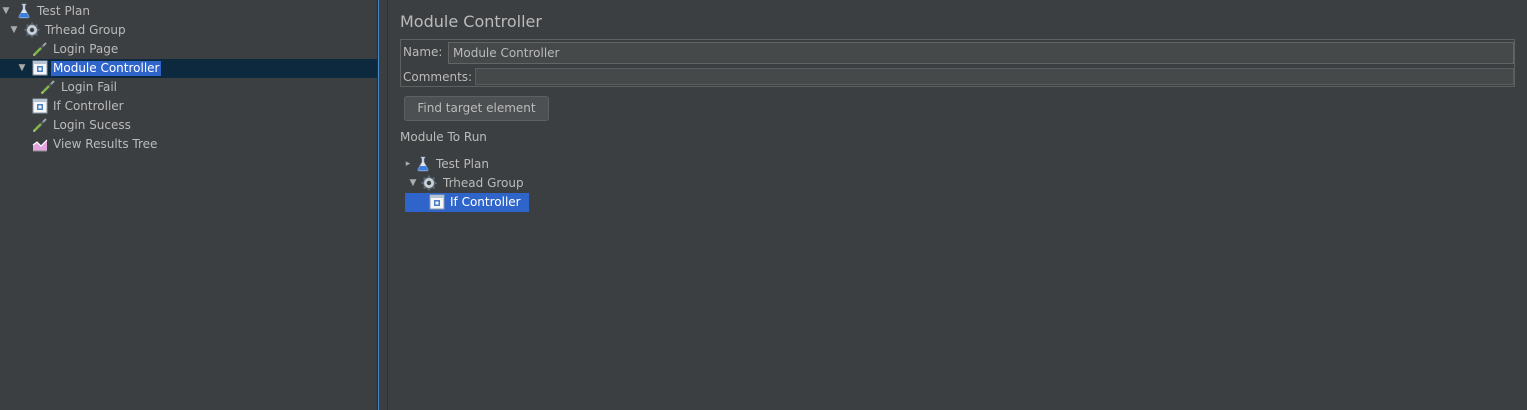 Image resolution: width=1527 pixels, height=410 pixels. I want to click on tree-item-login-sucess: Login Sucess, so click(188, 125).